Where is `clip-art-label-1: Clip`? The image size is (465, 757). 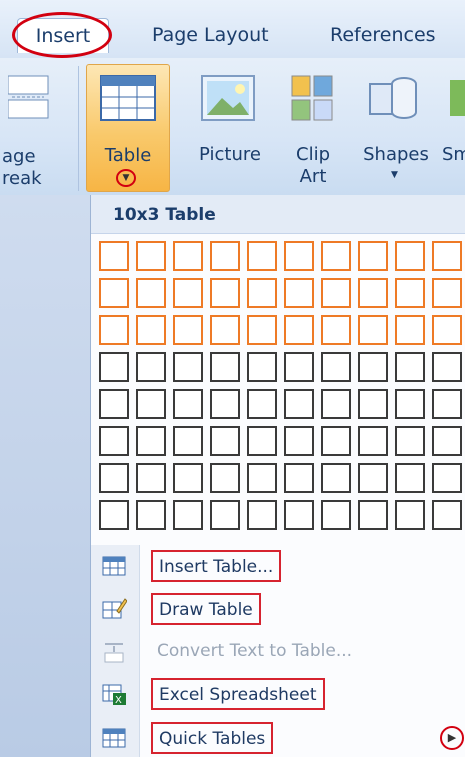
clip-art-label-1: Clip is located at coordinates (313, 154).